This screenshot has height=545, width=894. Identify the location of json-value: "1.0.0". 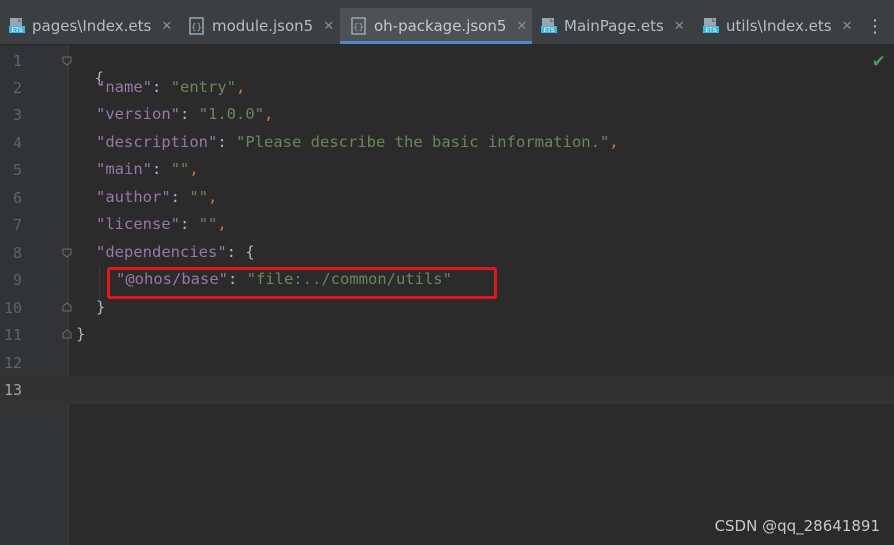
(231, 114).